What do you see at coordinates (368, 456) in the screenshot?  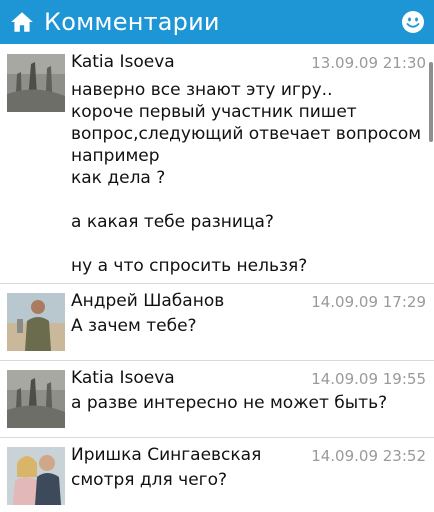 I see `comment-timestamp: 14.09.09 23:52` at bounding box center [368, 456].